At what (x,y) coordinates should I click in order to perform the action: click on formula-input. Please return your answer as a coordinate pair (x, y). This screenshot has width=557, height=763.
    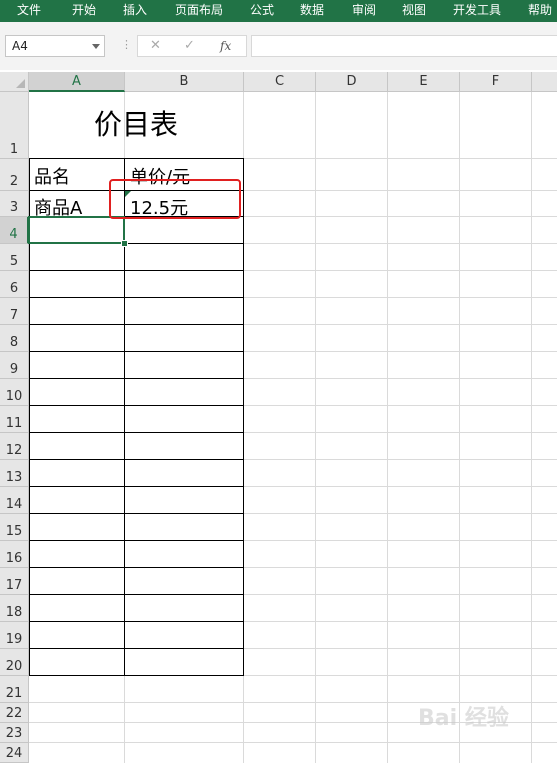
    Looking at the image, I should click on (404, 46).